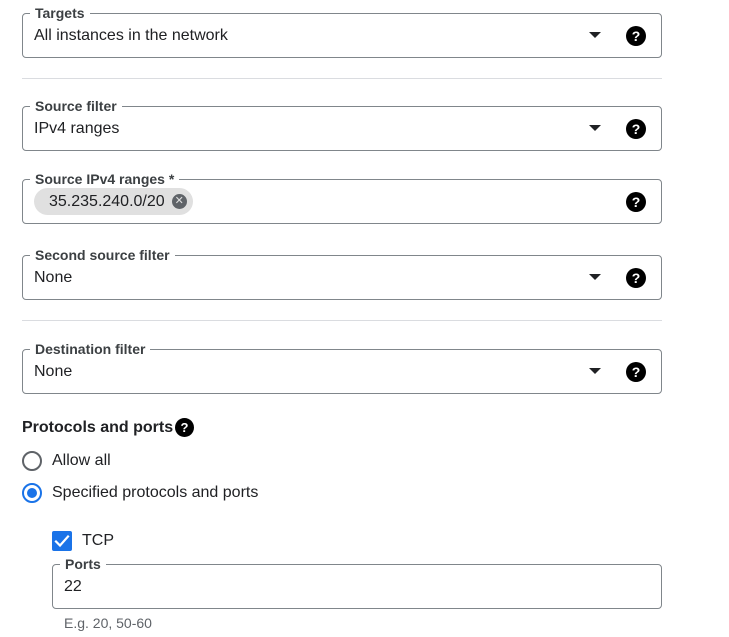  I want to click on source-filter-select: Source filter IPv4 ranges ?, so click(342, 124).